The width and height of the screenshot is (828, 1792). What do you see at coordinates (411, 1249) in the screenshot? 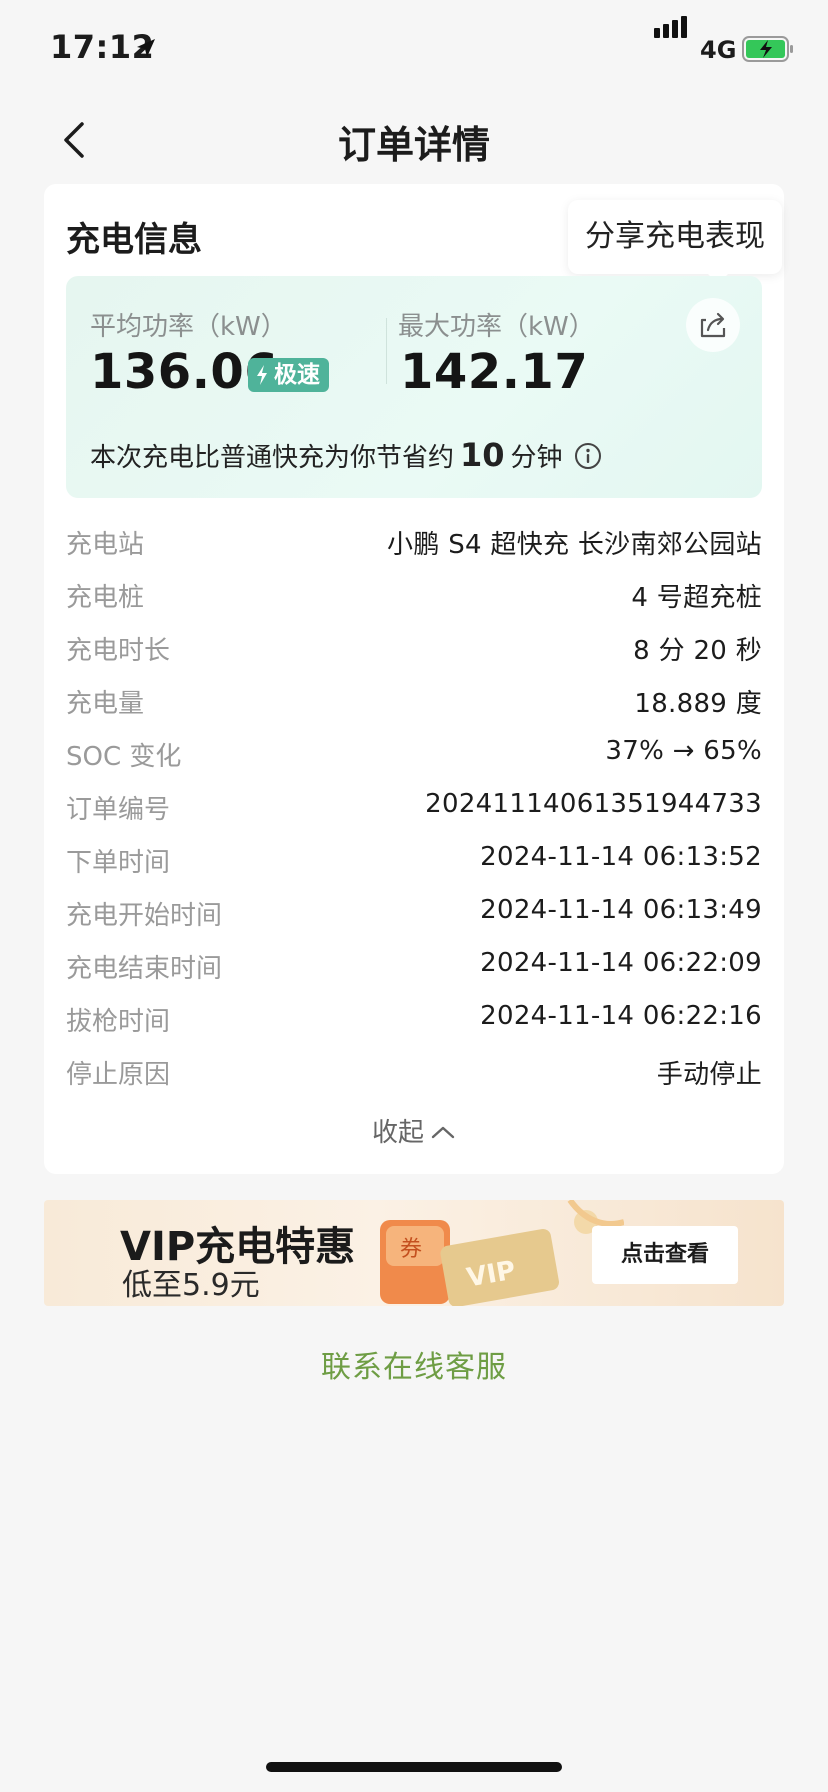
I see `coupon-text: 券` at bounding box center [411, 1249].